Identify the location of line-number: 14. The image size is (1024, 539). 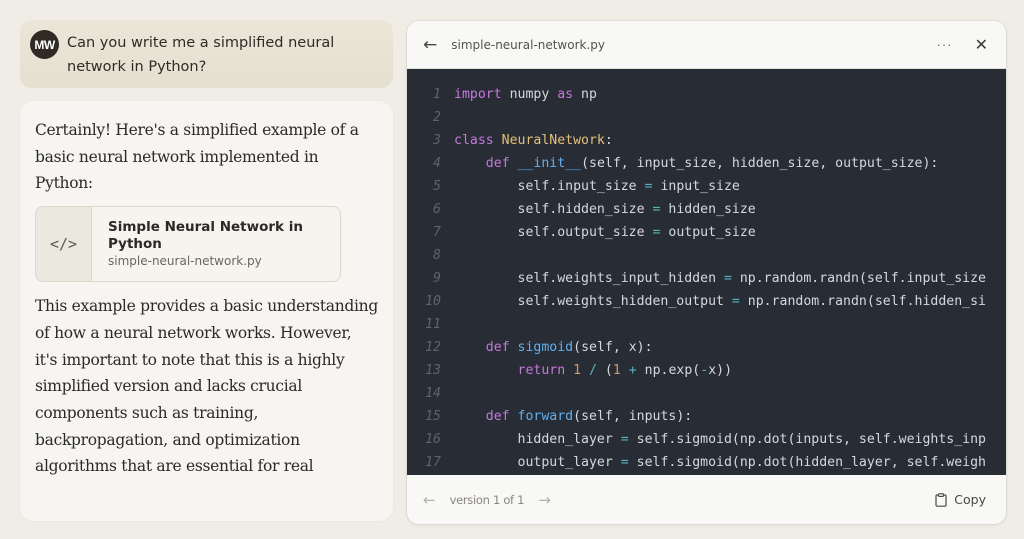
(433, 393).